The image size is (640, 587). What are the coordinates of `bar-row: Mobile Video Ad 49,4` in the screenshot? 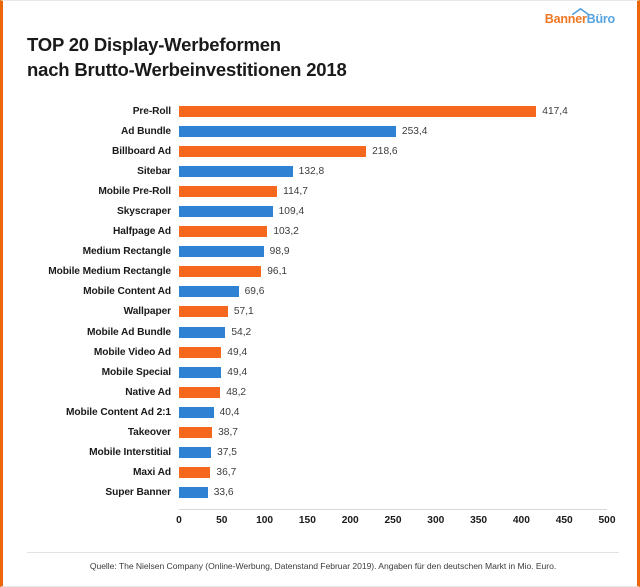 It's located at (320, 352).